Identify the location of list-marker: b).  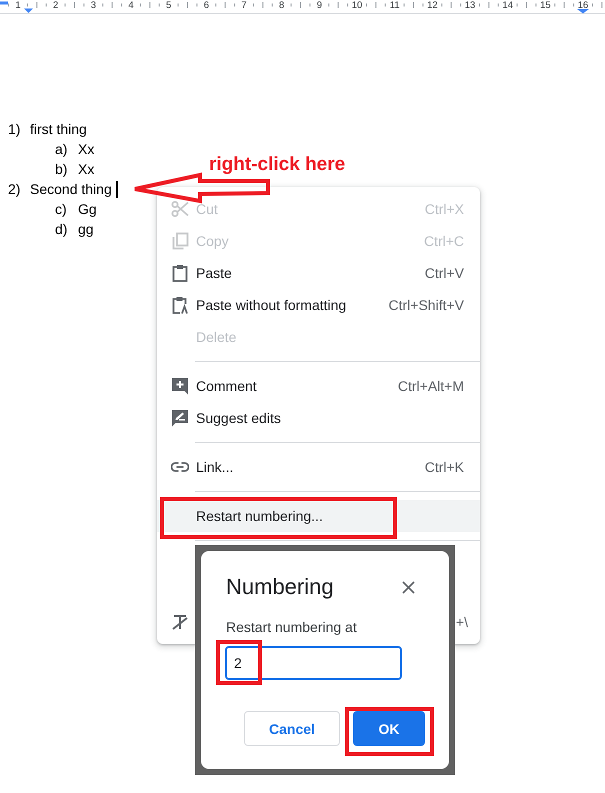
(61, 169).